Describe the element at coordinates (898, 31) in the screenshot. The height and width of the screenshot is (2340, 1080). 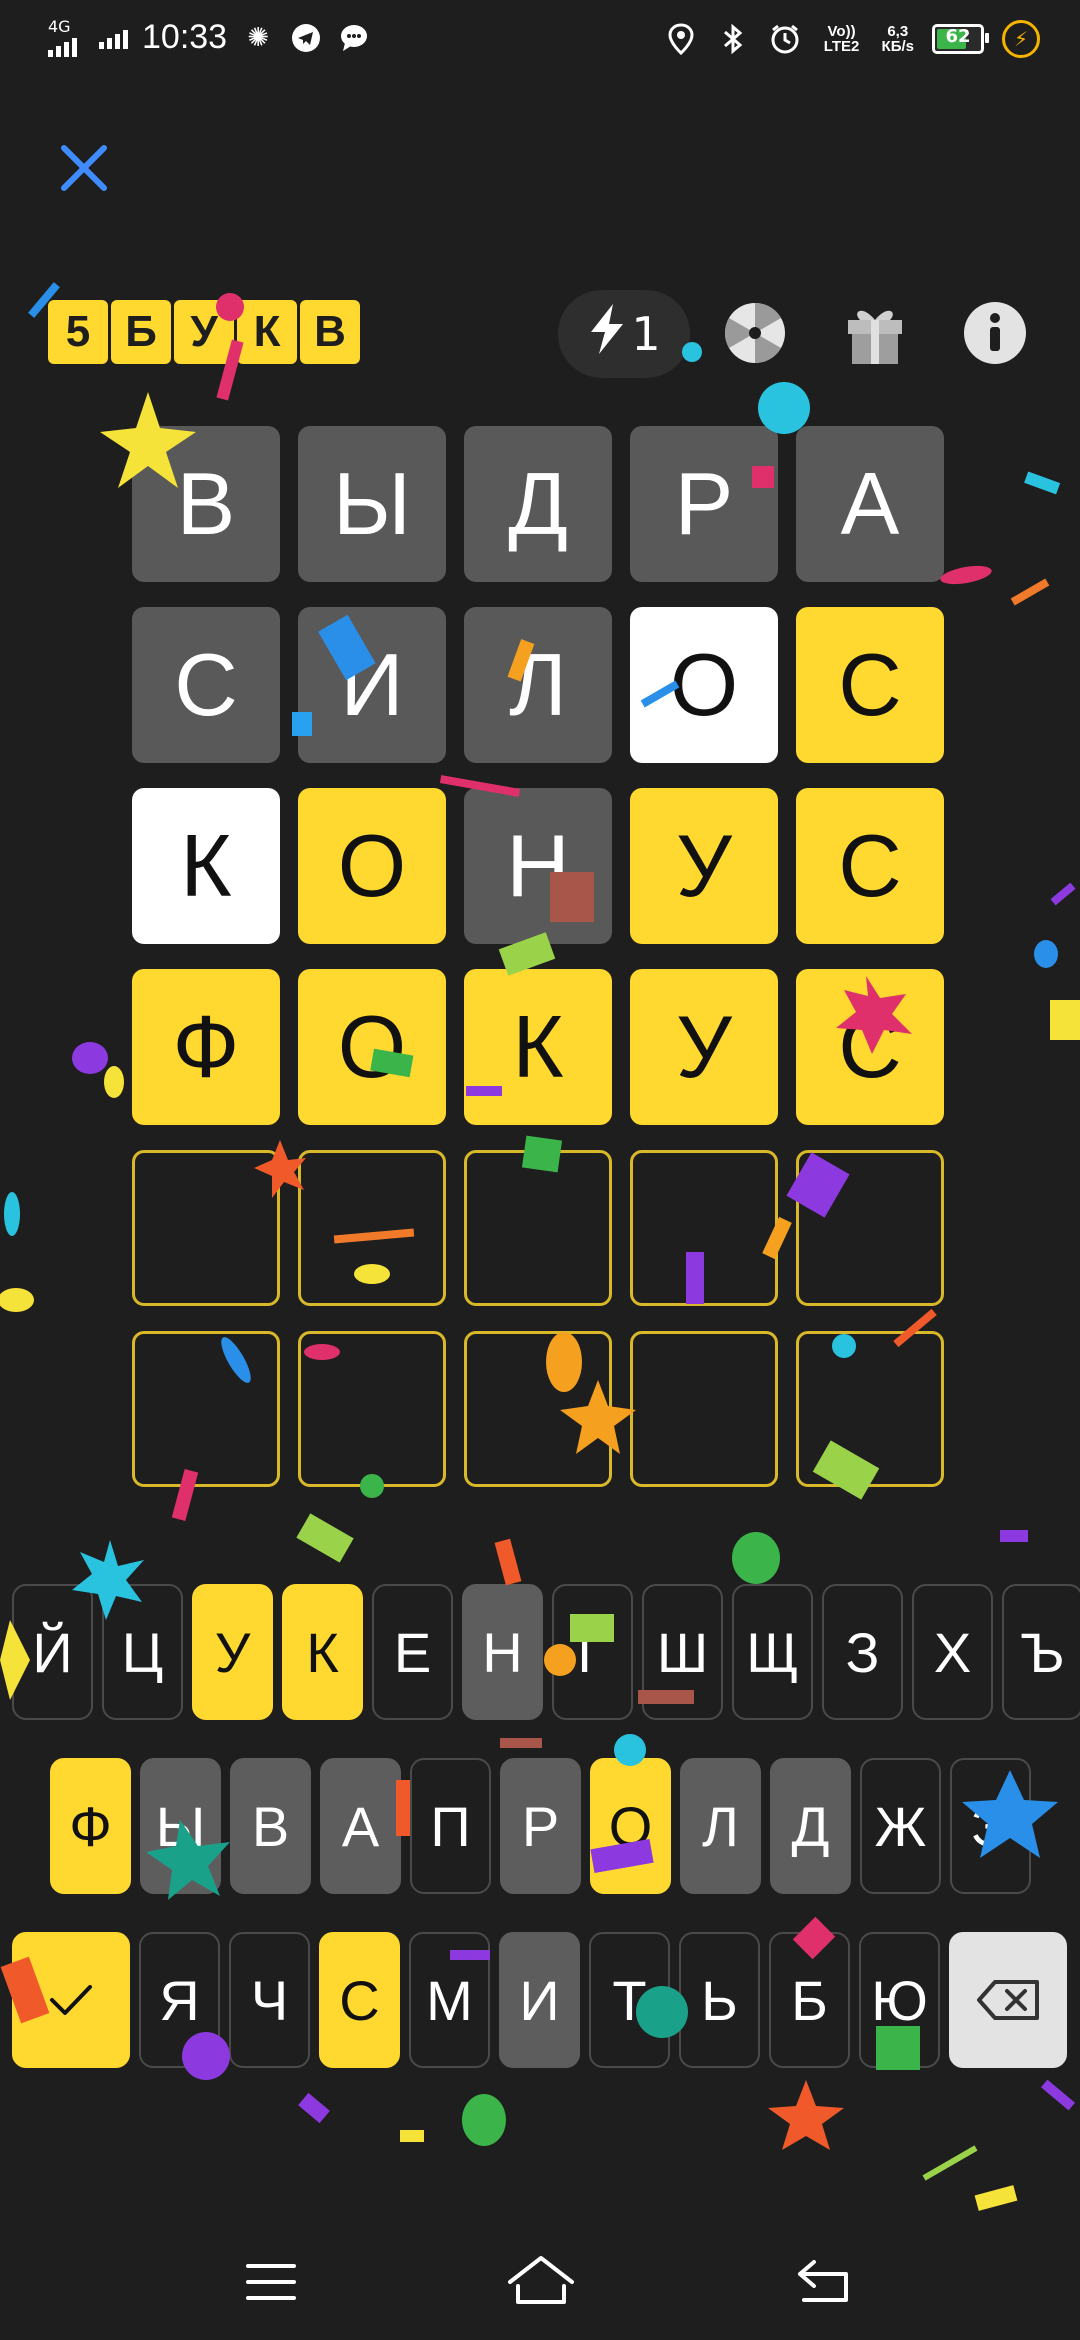
I see `net-speed-value: 6,3` at that location.